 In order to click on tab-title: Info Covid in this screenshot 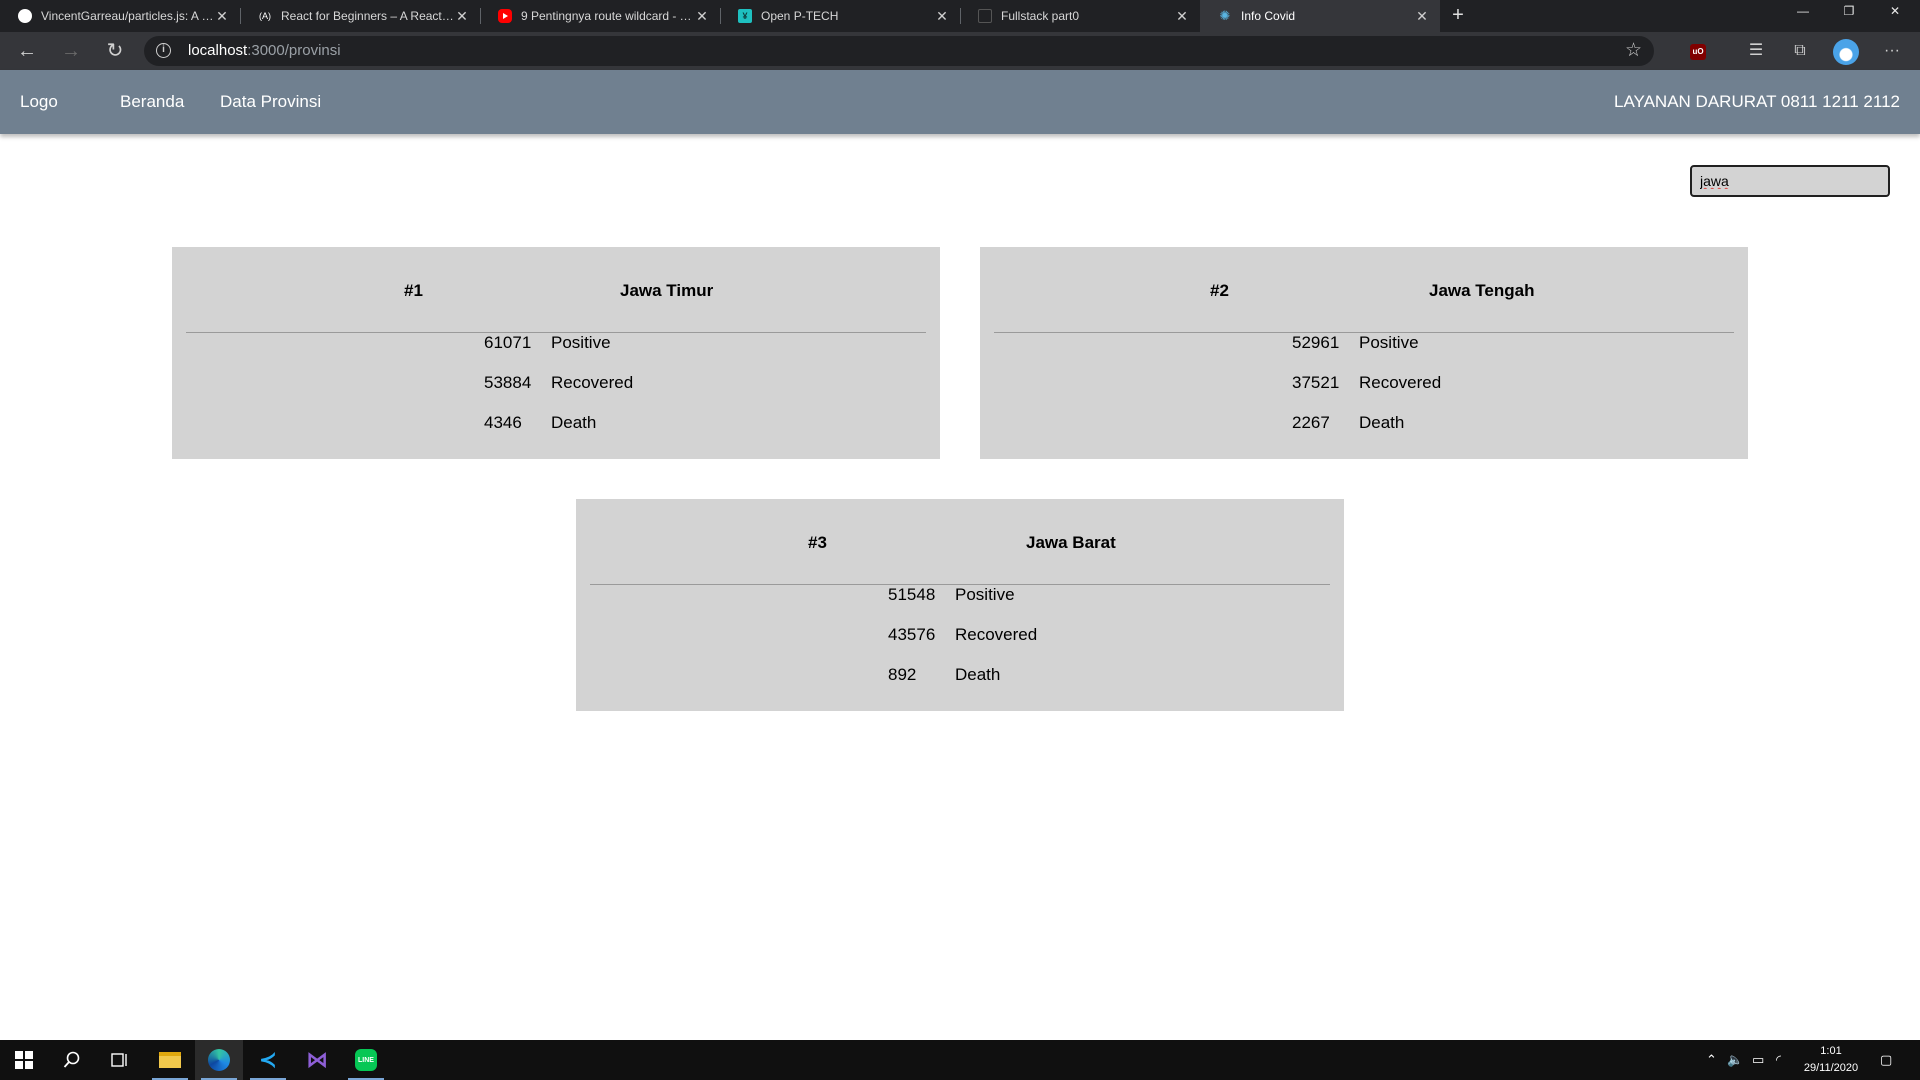, I will do `click(1268, 16)`.